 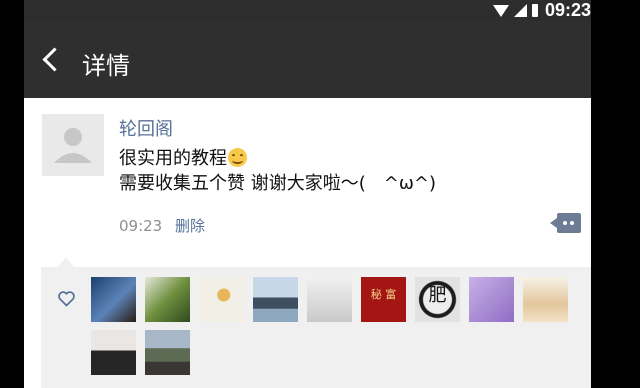 I want to click on back-arrow-icon, so click(x=54, y=59).